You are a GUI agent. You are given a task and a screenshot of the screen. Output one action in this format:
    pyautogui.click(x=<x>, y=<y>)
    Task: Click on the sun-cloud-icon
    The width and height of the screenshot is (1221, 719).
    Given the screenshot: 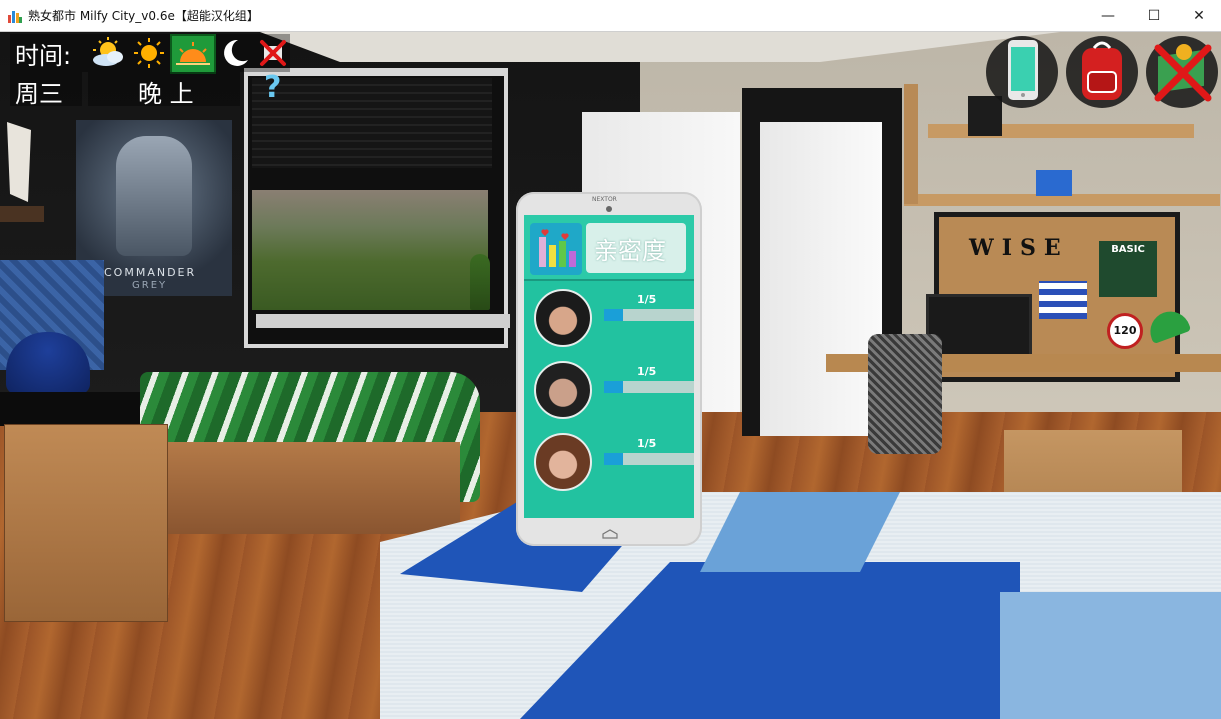 What is the action you would take?
    pyautogui.click(x=108, y=52)
    